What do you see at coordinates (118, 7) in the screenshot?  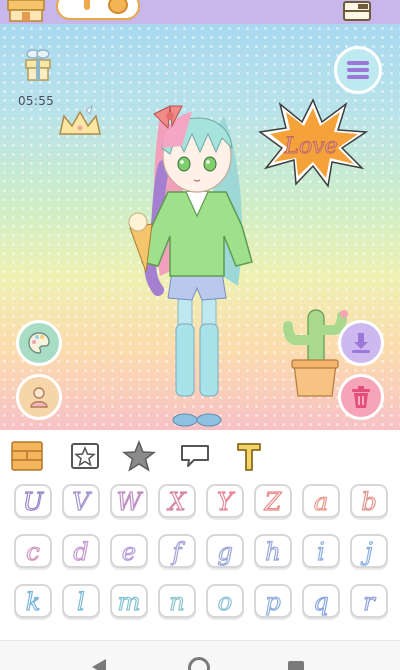 I see `coin-icon` at bounding box center [118, 7].